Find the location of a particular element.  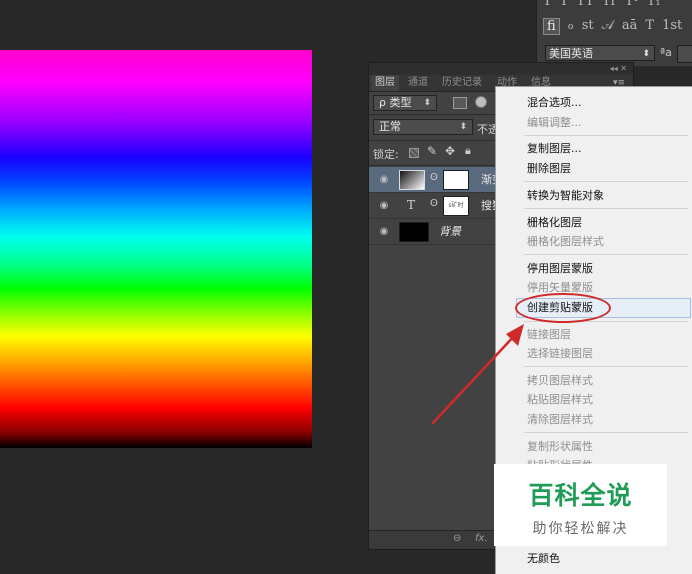

menu-item-rasterize-layer-style: 栅格化图层样式 is located at coordinates (594, 241).